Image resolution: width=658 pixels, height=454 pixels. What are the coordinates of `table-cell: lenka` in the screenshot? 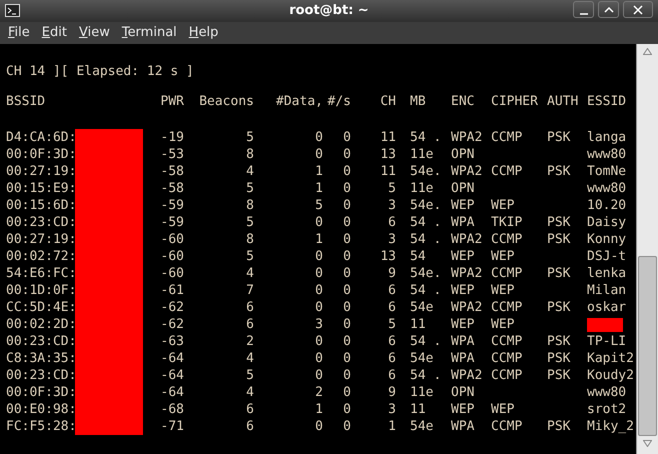 It's located at (606, 273).